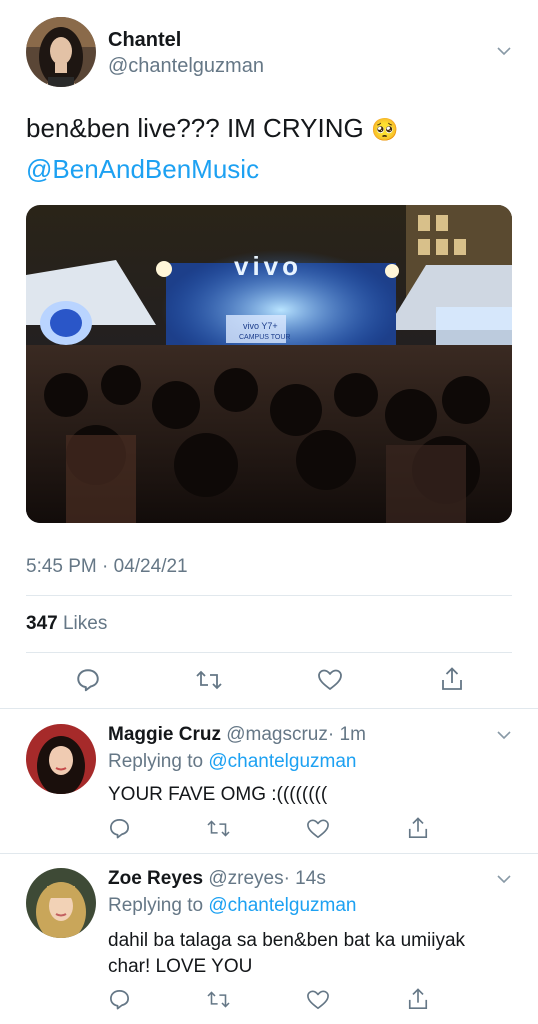 The height and width of the screenshot is (1024, 538). Describe the element at coordinates (195, 128) in the screenshot. I see `tweet-text-main: ben&ben live??? IM CRYING` at that location.